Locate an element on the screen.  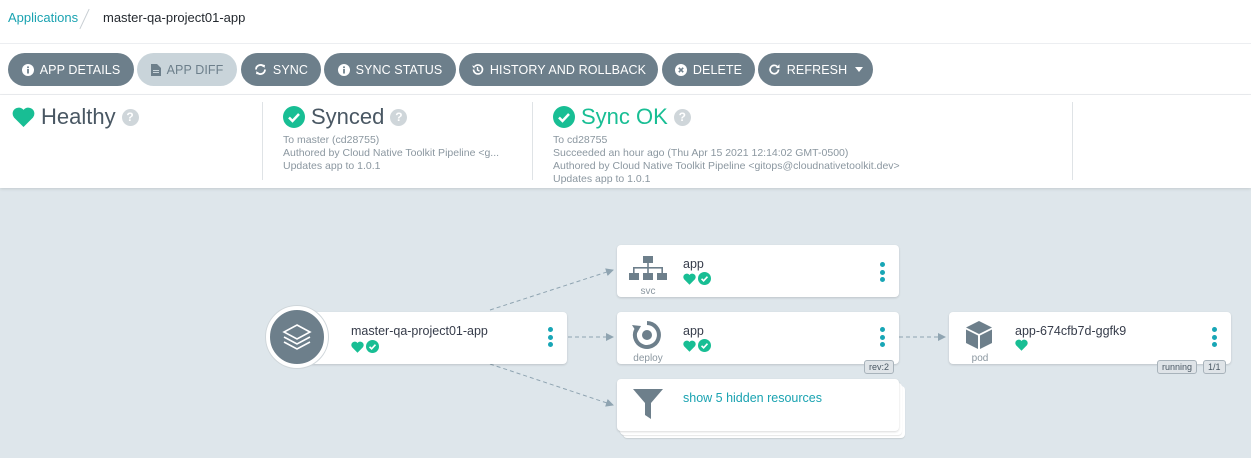
sync-label: SYNC is located at coordinates (290, 69).